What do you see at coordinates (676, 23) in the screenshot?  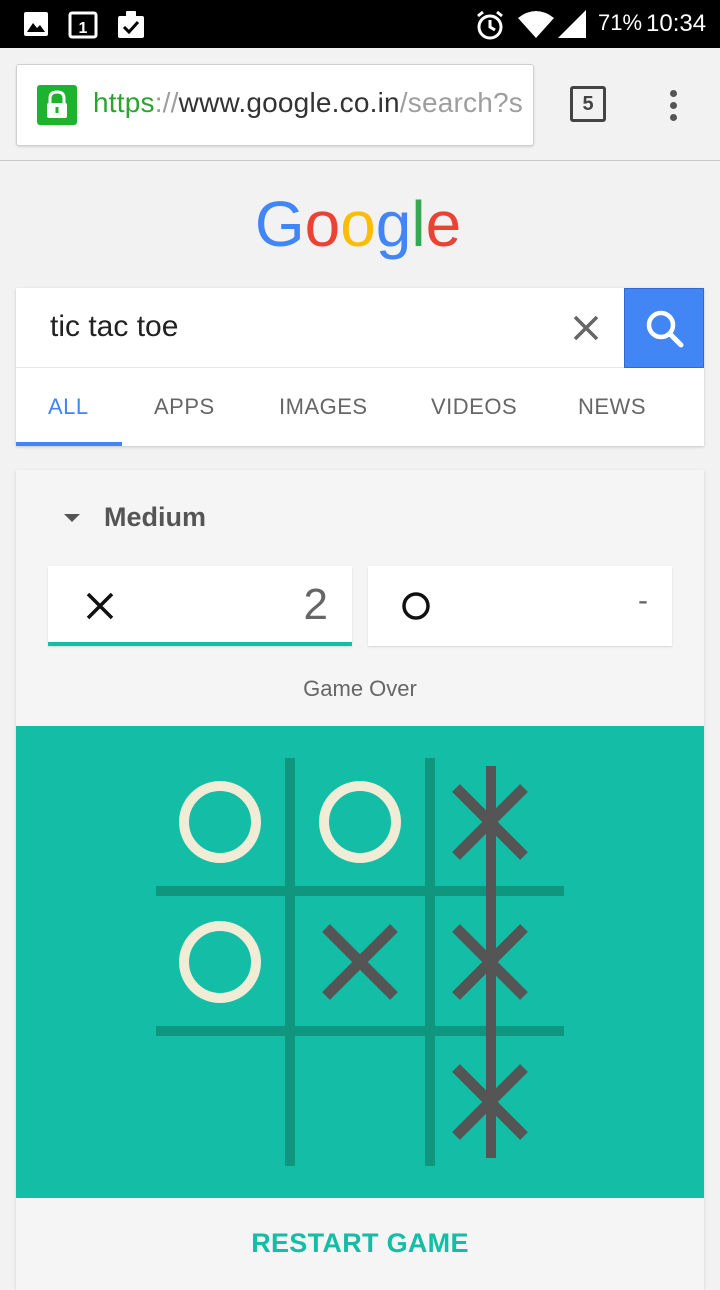 I see `clock: 10:34` at bounding box center [676, 23].